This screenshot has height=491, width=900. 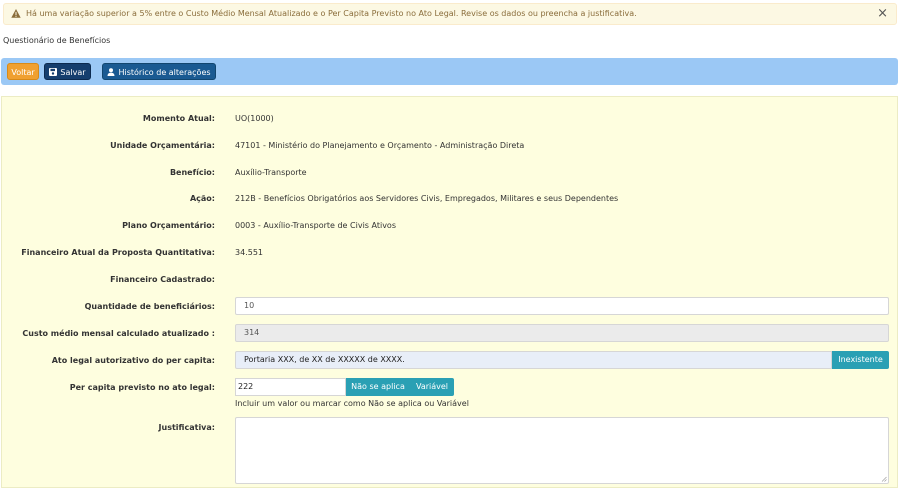 I want to click on close-icon: ×, so click(x=882, y=13).